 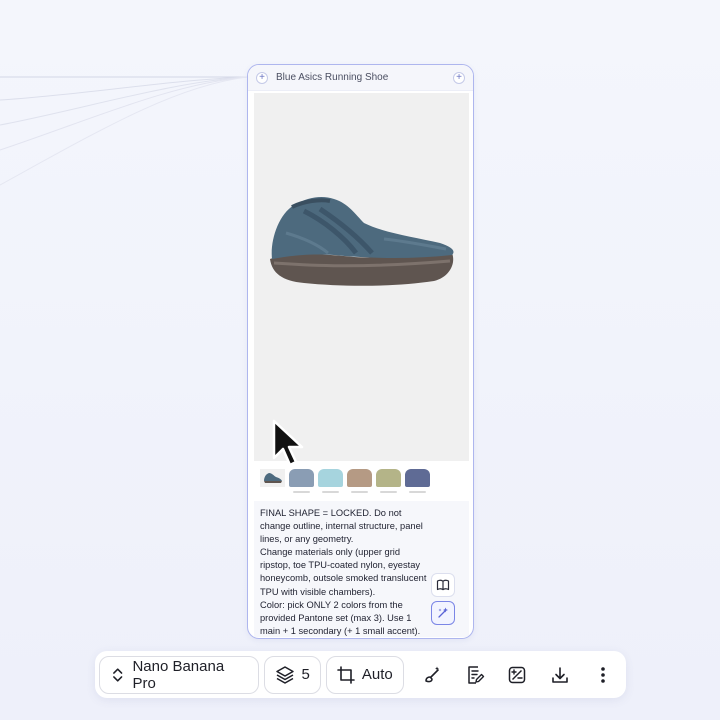 I want to click on connection-lines, so click(x=124, y=131).